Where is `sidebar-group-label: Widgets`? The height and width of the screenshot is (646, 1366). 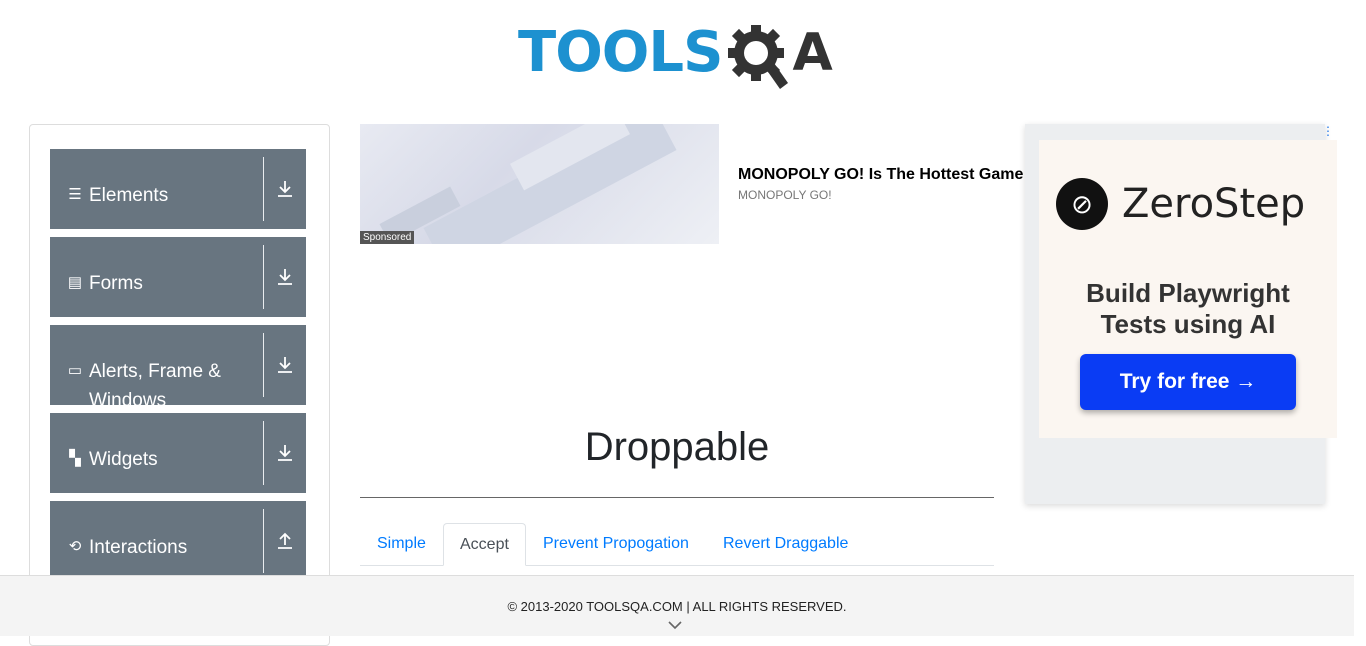
sidebar-group-label: Widgets is located at coordinates (123, 459).